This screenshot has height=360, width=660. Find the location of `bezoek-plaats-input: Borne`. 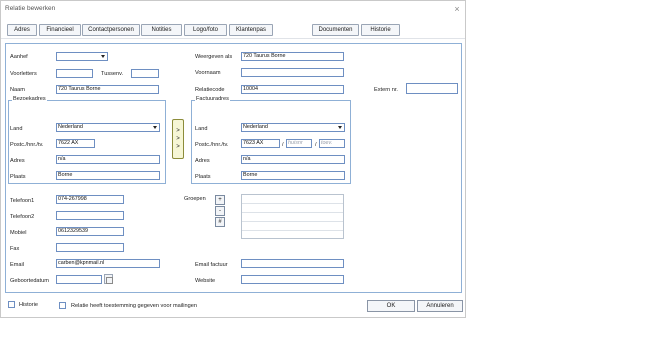

bezoek-plaats-input: Borne is located at coordinates (108, 175).